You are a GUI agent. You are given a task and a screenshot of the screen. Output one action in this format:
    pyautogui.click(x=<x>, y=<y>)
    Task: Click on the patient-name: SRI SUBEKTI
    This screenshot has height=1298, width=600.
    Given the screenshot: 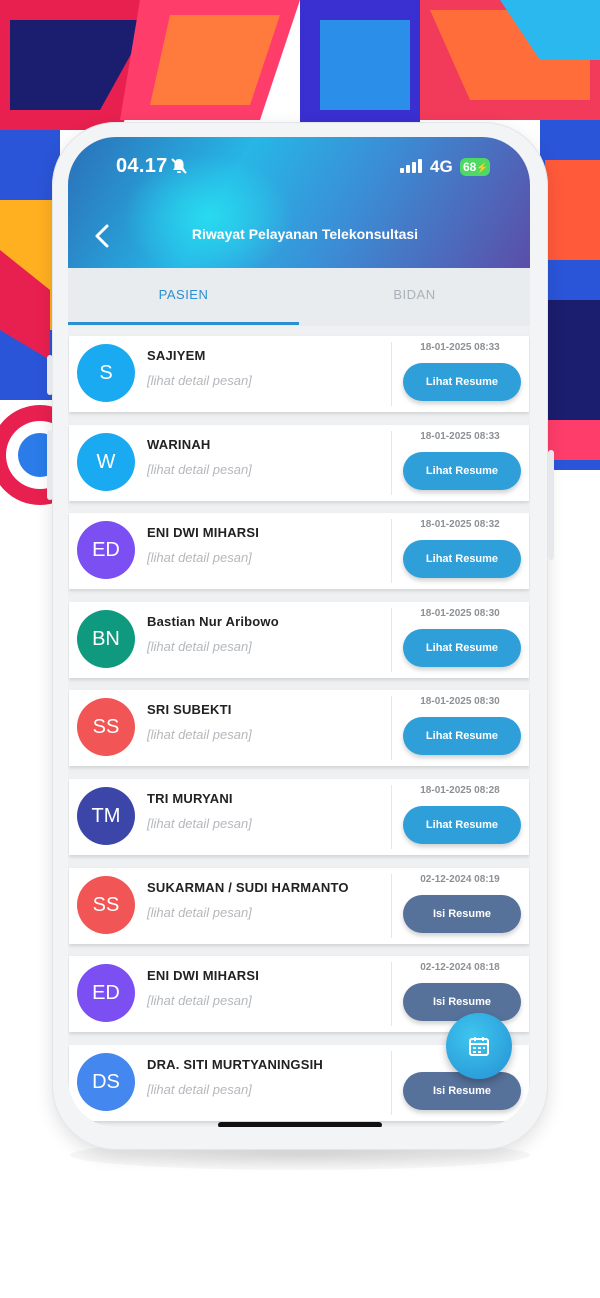 What is the action you would take?
    pyautogui.click(x=189, y=709)
    